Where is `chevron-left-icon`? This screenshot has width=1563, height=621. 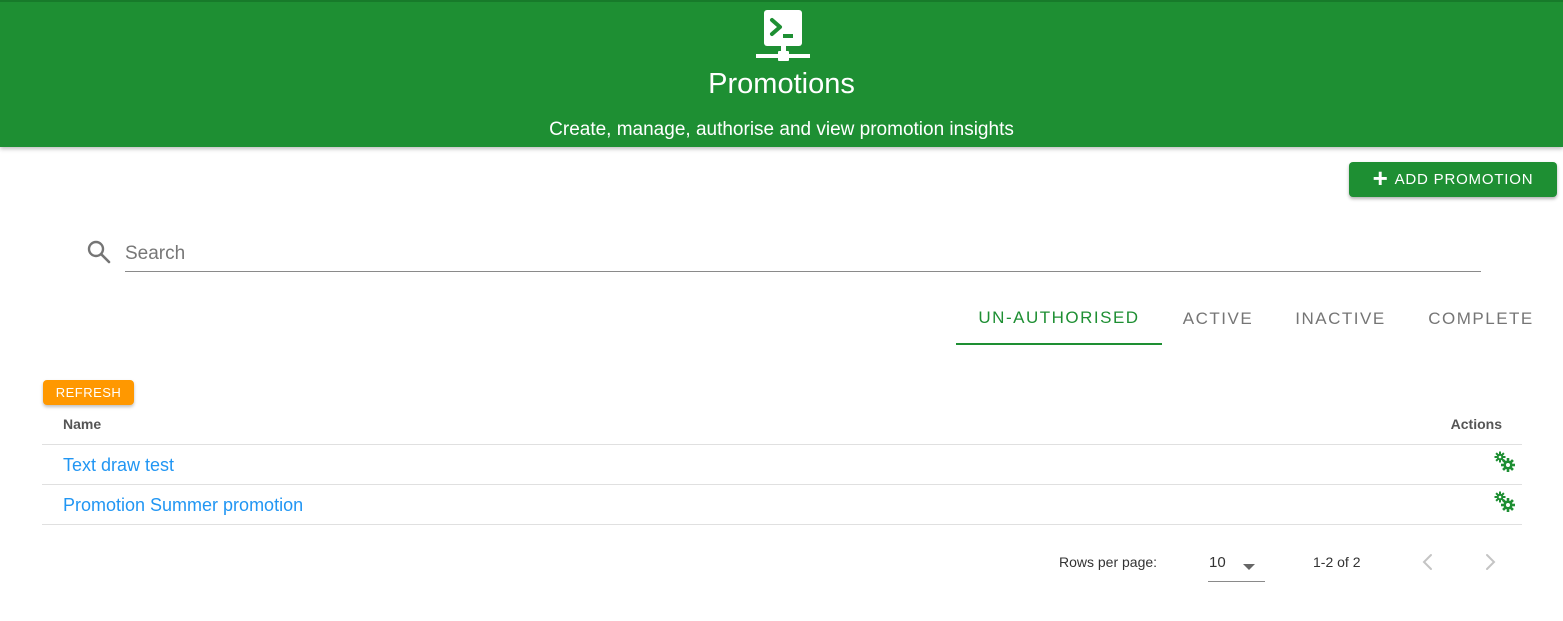 chevron-left-icon is located at coordinates (1428, 562).